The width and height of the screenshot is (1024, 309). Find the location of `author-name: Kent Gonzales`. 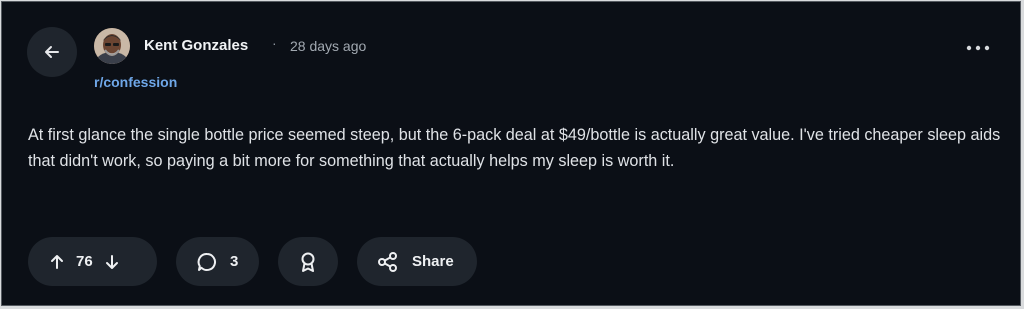

author-name: Kent Gonzales is located at coordinates (196, 45).